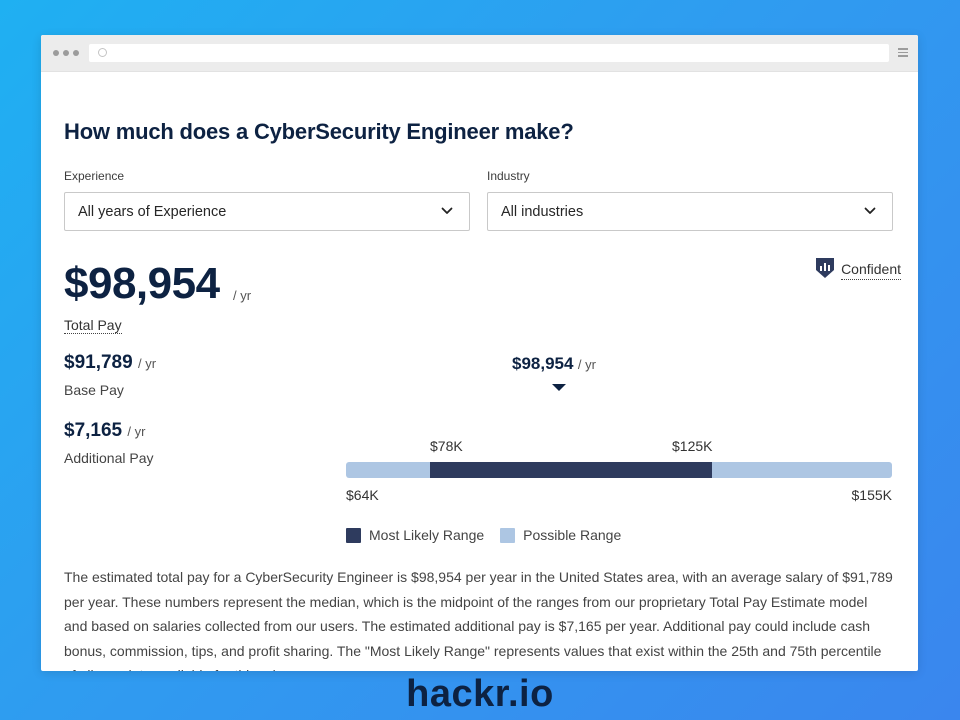 Image resolution: width=960 pixels, height=720 pixels. What do you see at coordinates (571, 470) in the screenshot?
I see `likely-range-bar` at bounding box center [571, 470].